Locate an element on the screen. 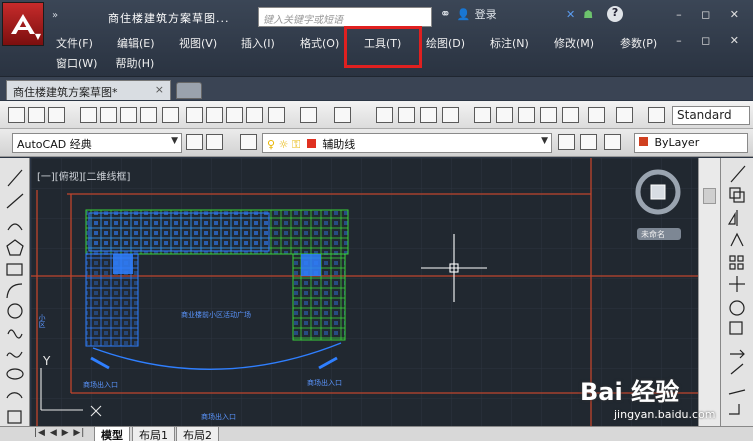 The height and width of the screenshot is (441, 753). tab-document: 商住楼建筑方案草图* × is located at coordinates (88, 90).